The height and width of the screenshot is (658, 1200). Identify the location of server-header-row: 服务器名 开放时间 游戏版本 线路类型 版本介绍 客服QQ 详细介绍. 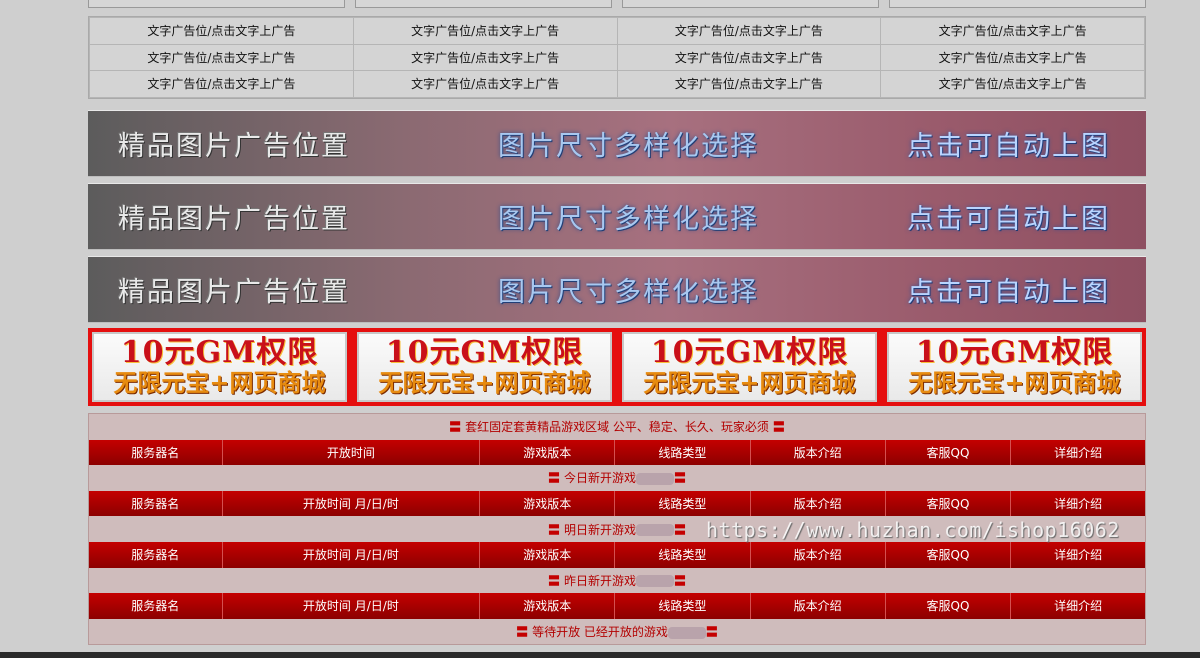
(617, 452).